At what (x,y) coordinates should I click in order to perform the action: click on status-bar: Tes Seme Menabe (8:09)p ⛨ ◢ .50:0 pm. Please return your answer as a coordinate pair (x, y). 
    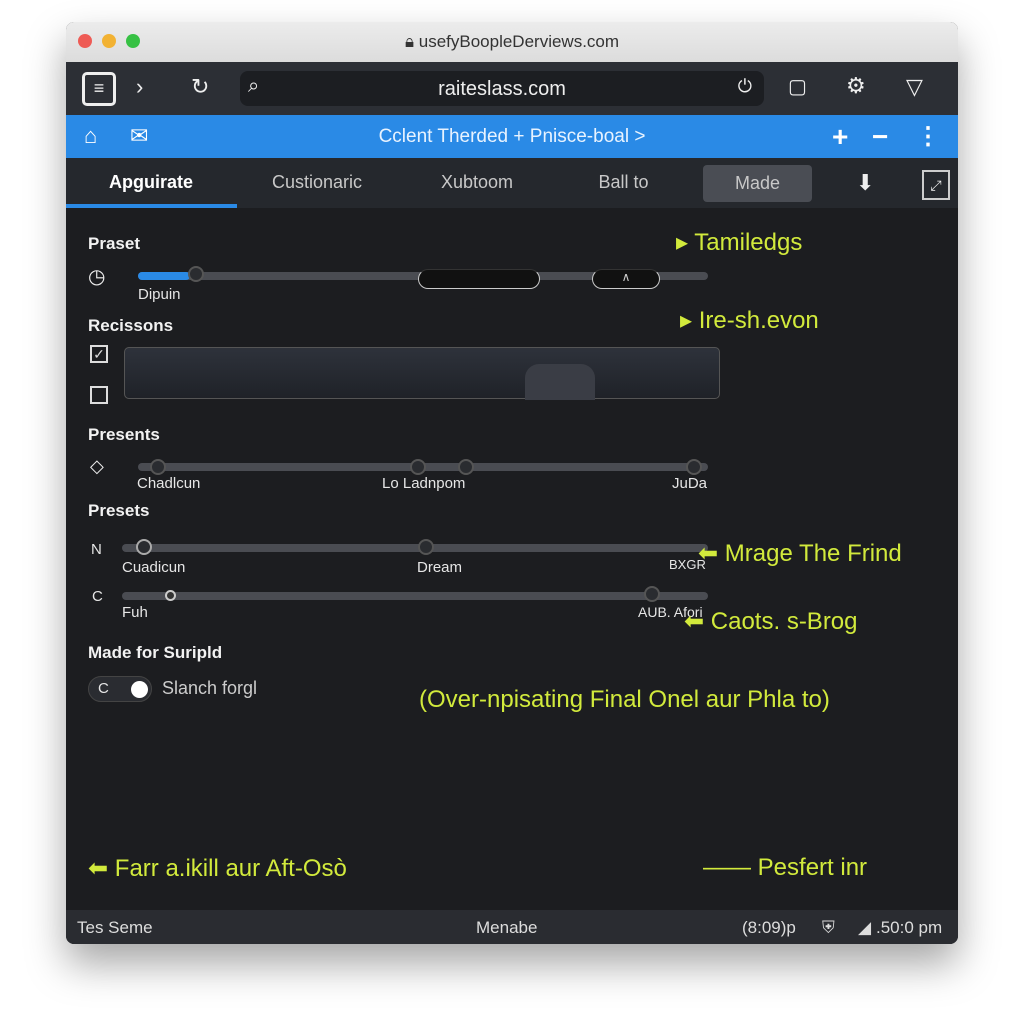
    Looking at the image, I should click on (512, 927).